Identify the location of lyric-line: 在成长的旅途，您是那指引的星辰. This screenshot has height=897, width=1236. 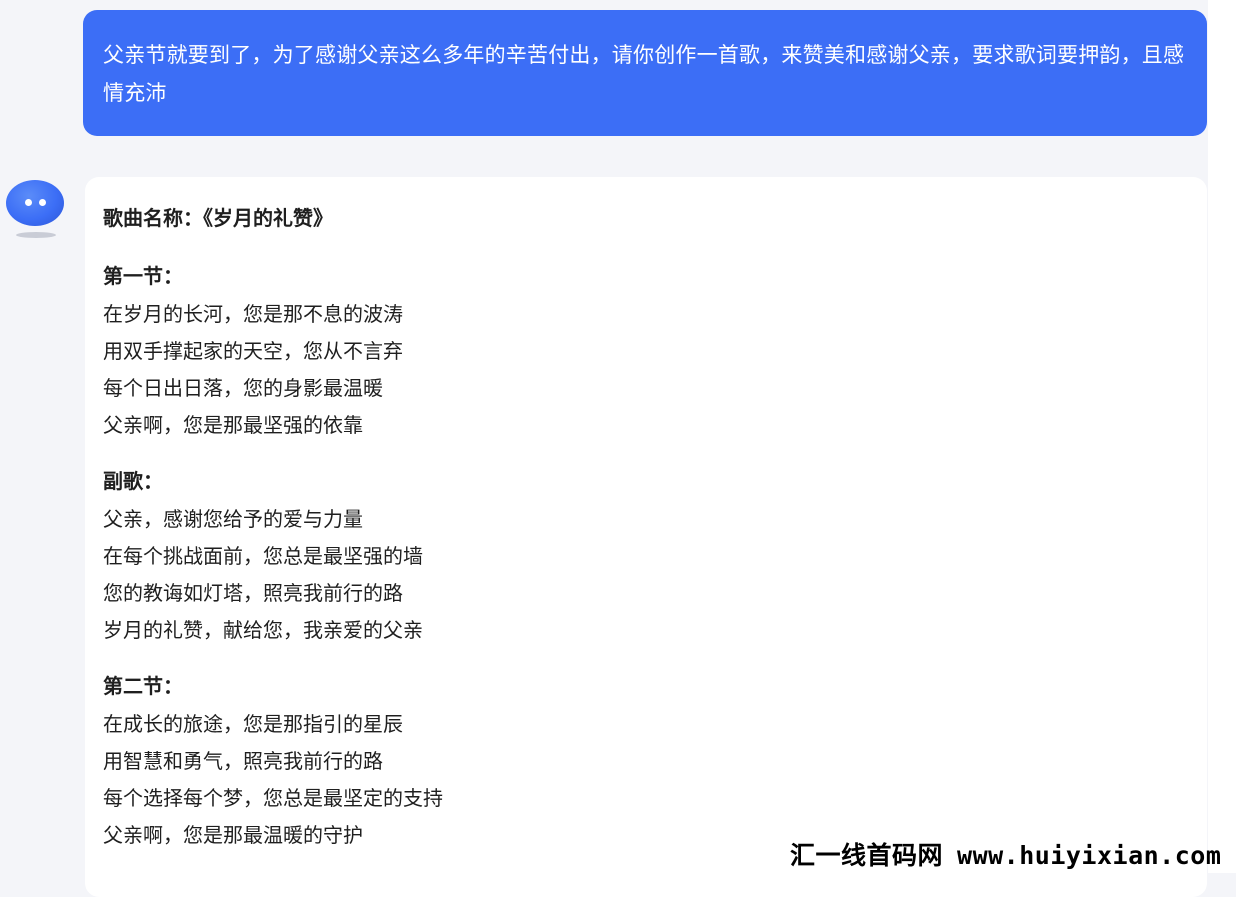
(253, 724).